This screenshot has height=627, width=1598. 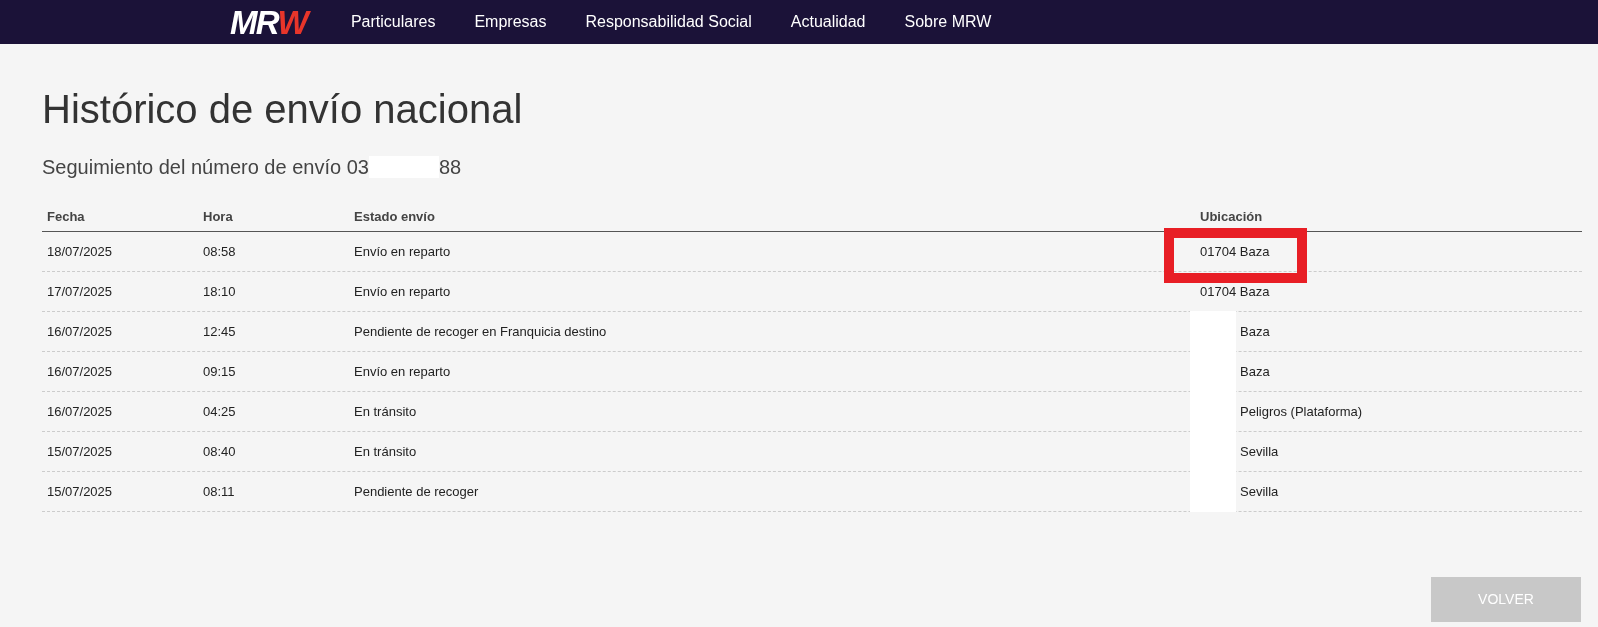 What do you see at coordinates (283, 109) in the screenshot?
I see `page-title: Histórico de envío nacional` at bounding box center [283, 109].